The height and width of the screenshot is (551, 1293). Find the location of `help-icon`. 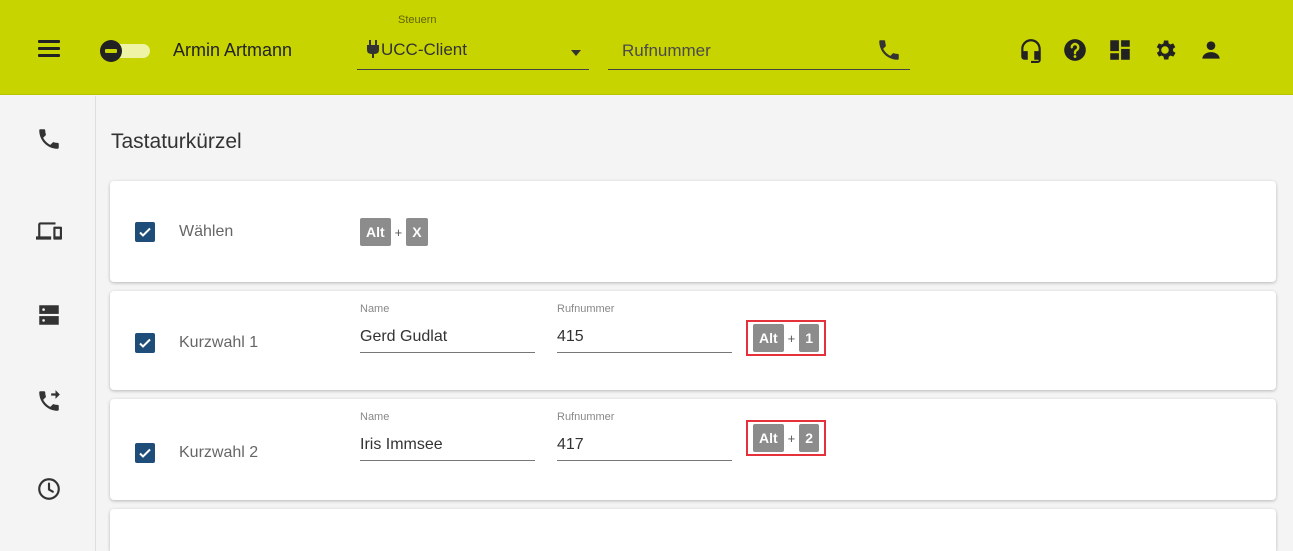

help-icon is located at coordinates (1075, 50).